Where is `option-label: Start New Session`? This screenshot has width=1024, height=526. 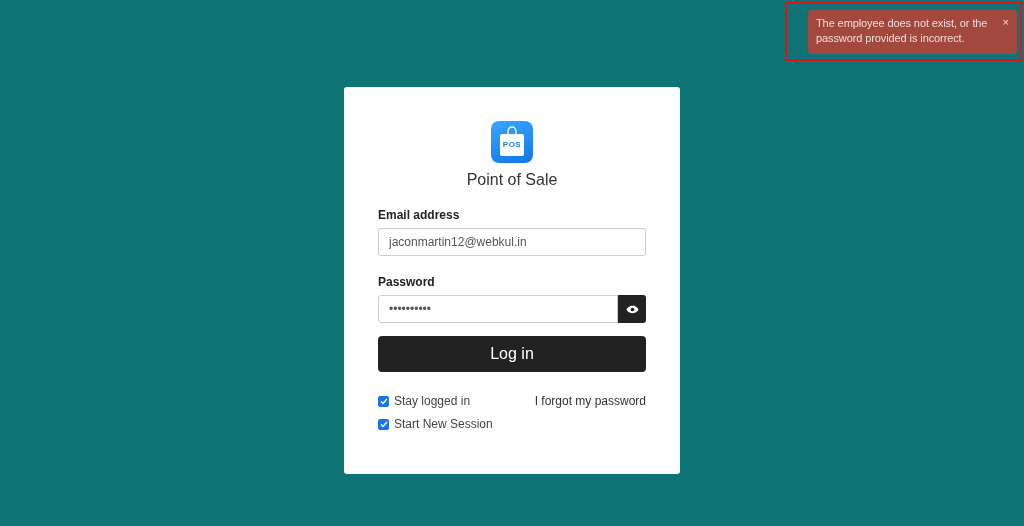 option-label: Start New Session is located at coordinates (443, 424).